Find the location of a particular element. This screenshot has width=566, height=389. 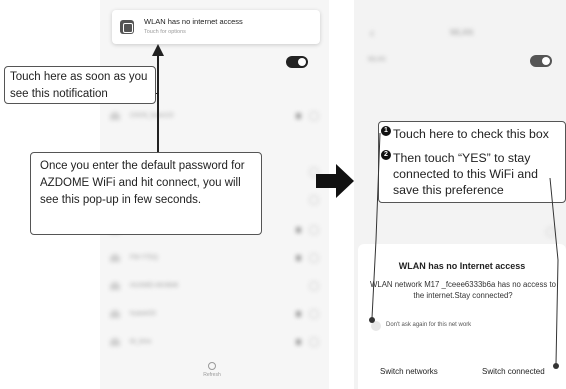

step-1-pointer-line is located at coordinates (376, 225).